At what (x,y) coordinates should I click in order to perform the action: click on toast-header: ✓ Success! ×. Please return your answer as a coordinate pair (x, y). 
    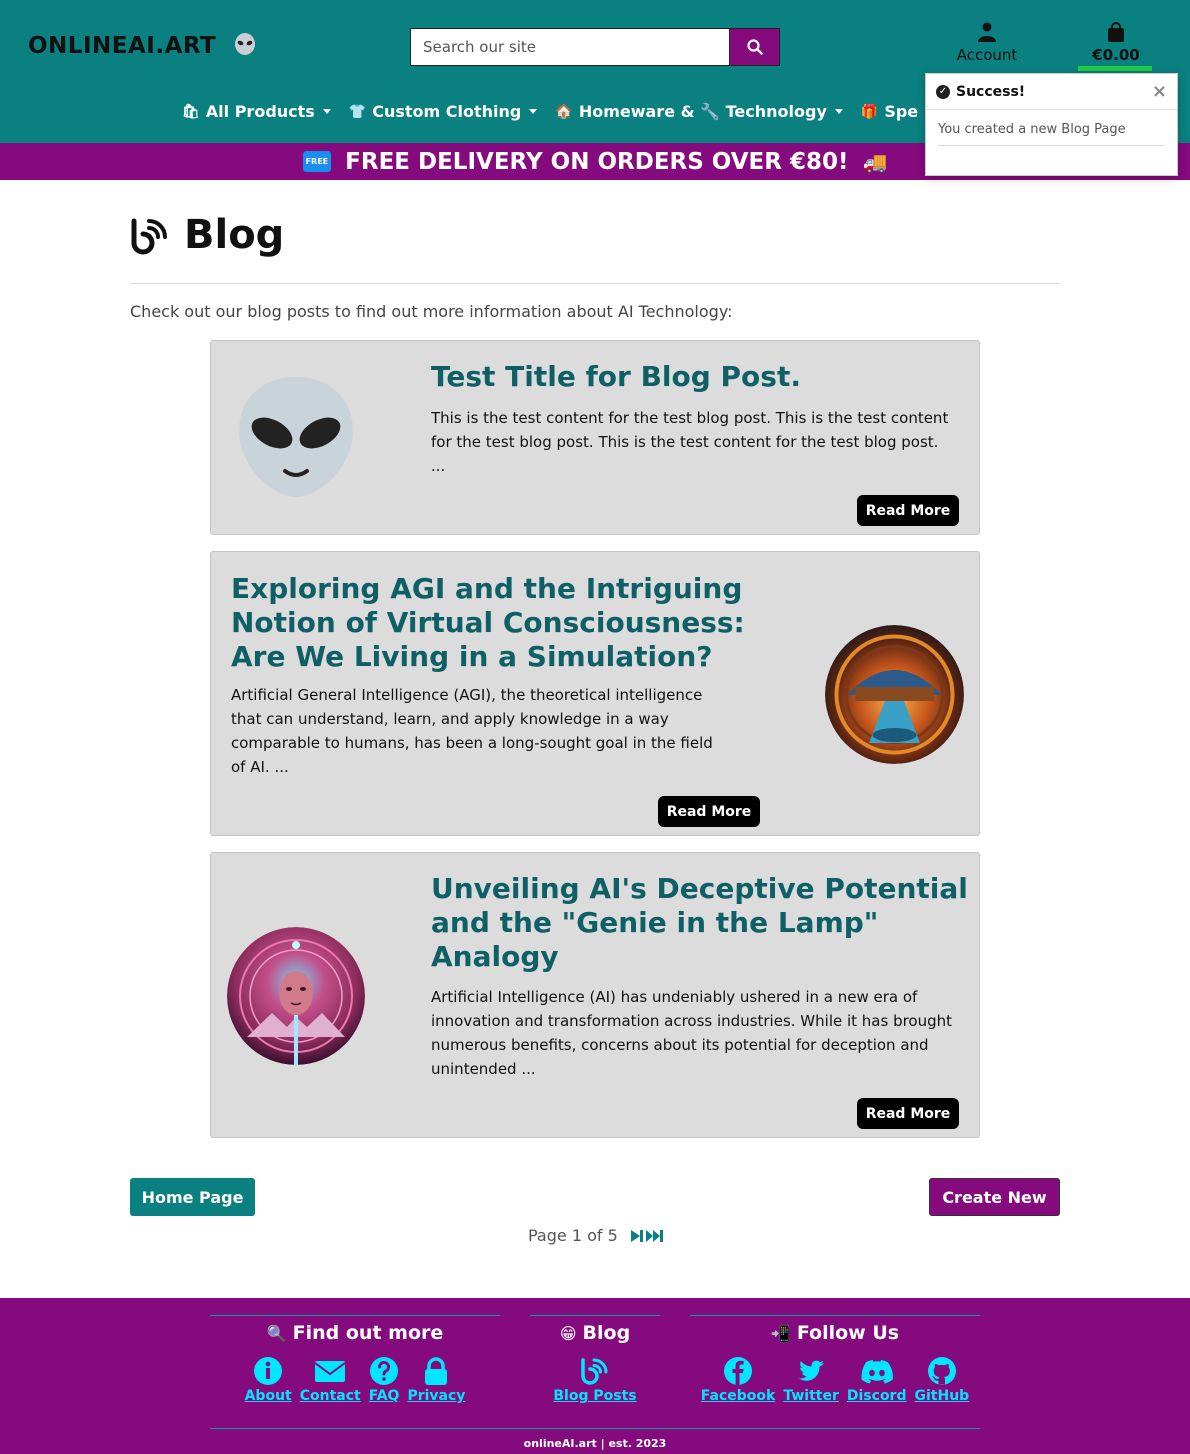
    Looking at the image, I should click on (1051, 92).